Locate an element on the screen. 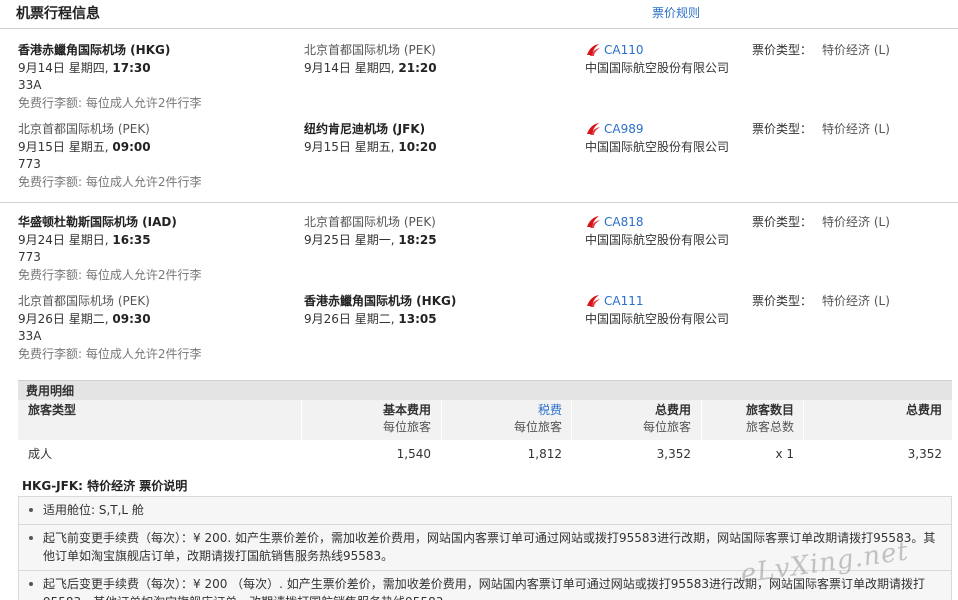  note-text: 适用舱位: S,T,L 舱 is located at coordinates (93, 510).